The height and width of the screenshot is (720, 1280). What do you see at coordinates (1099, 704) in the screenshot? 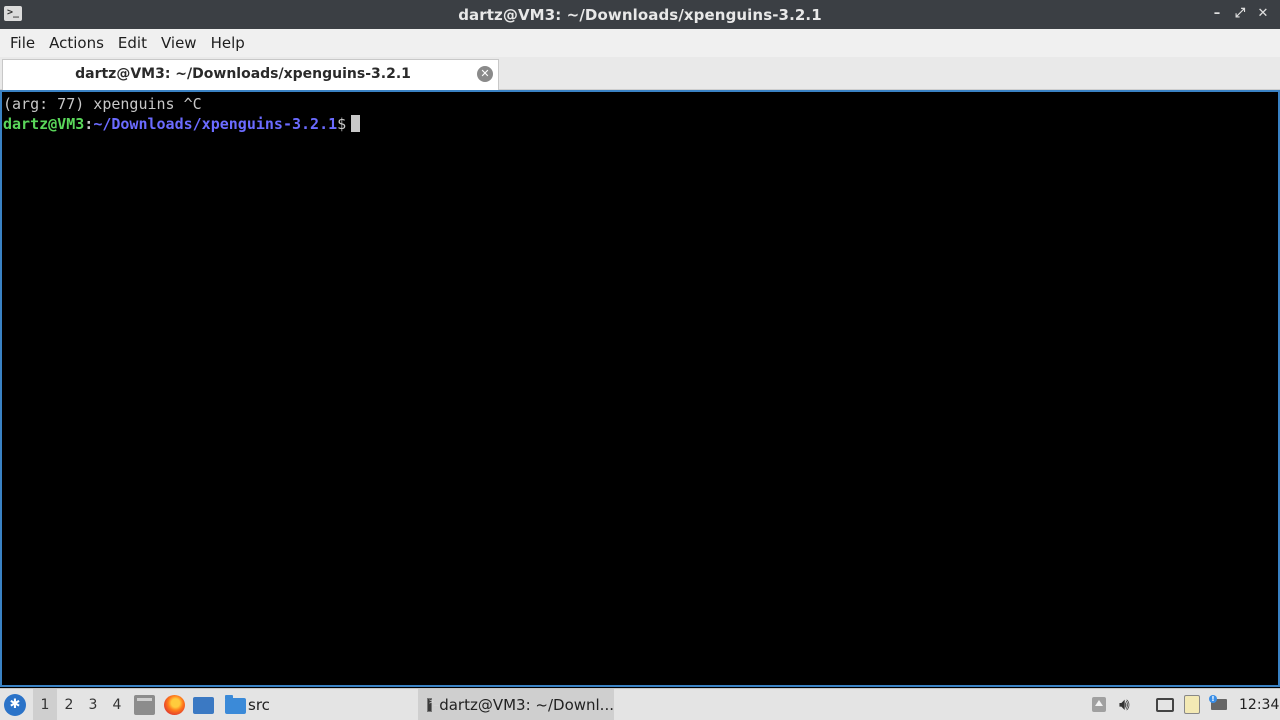
I see `tray-expand-icon` at bounding box center [1099, 704].